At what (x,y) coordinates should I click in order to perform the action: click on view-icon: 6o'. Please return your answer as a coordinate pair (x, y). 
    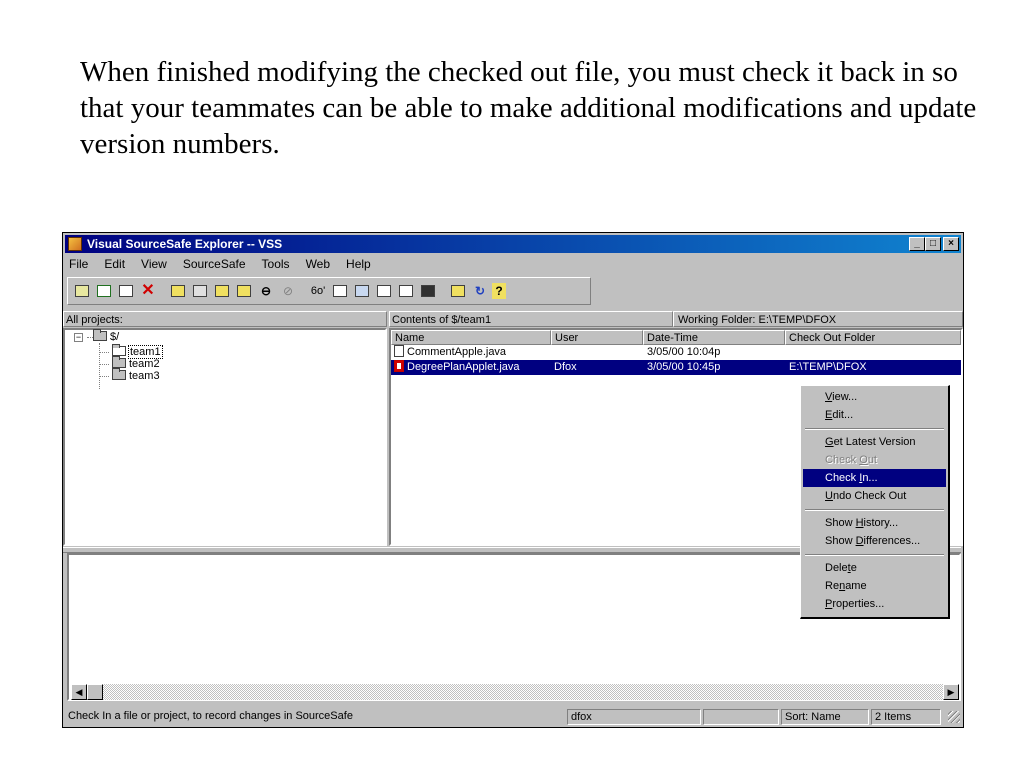
    Looking at the image, I should click on (318, 291).